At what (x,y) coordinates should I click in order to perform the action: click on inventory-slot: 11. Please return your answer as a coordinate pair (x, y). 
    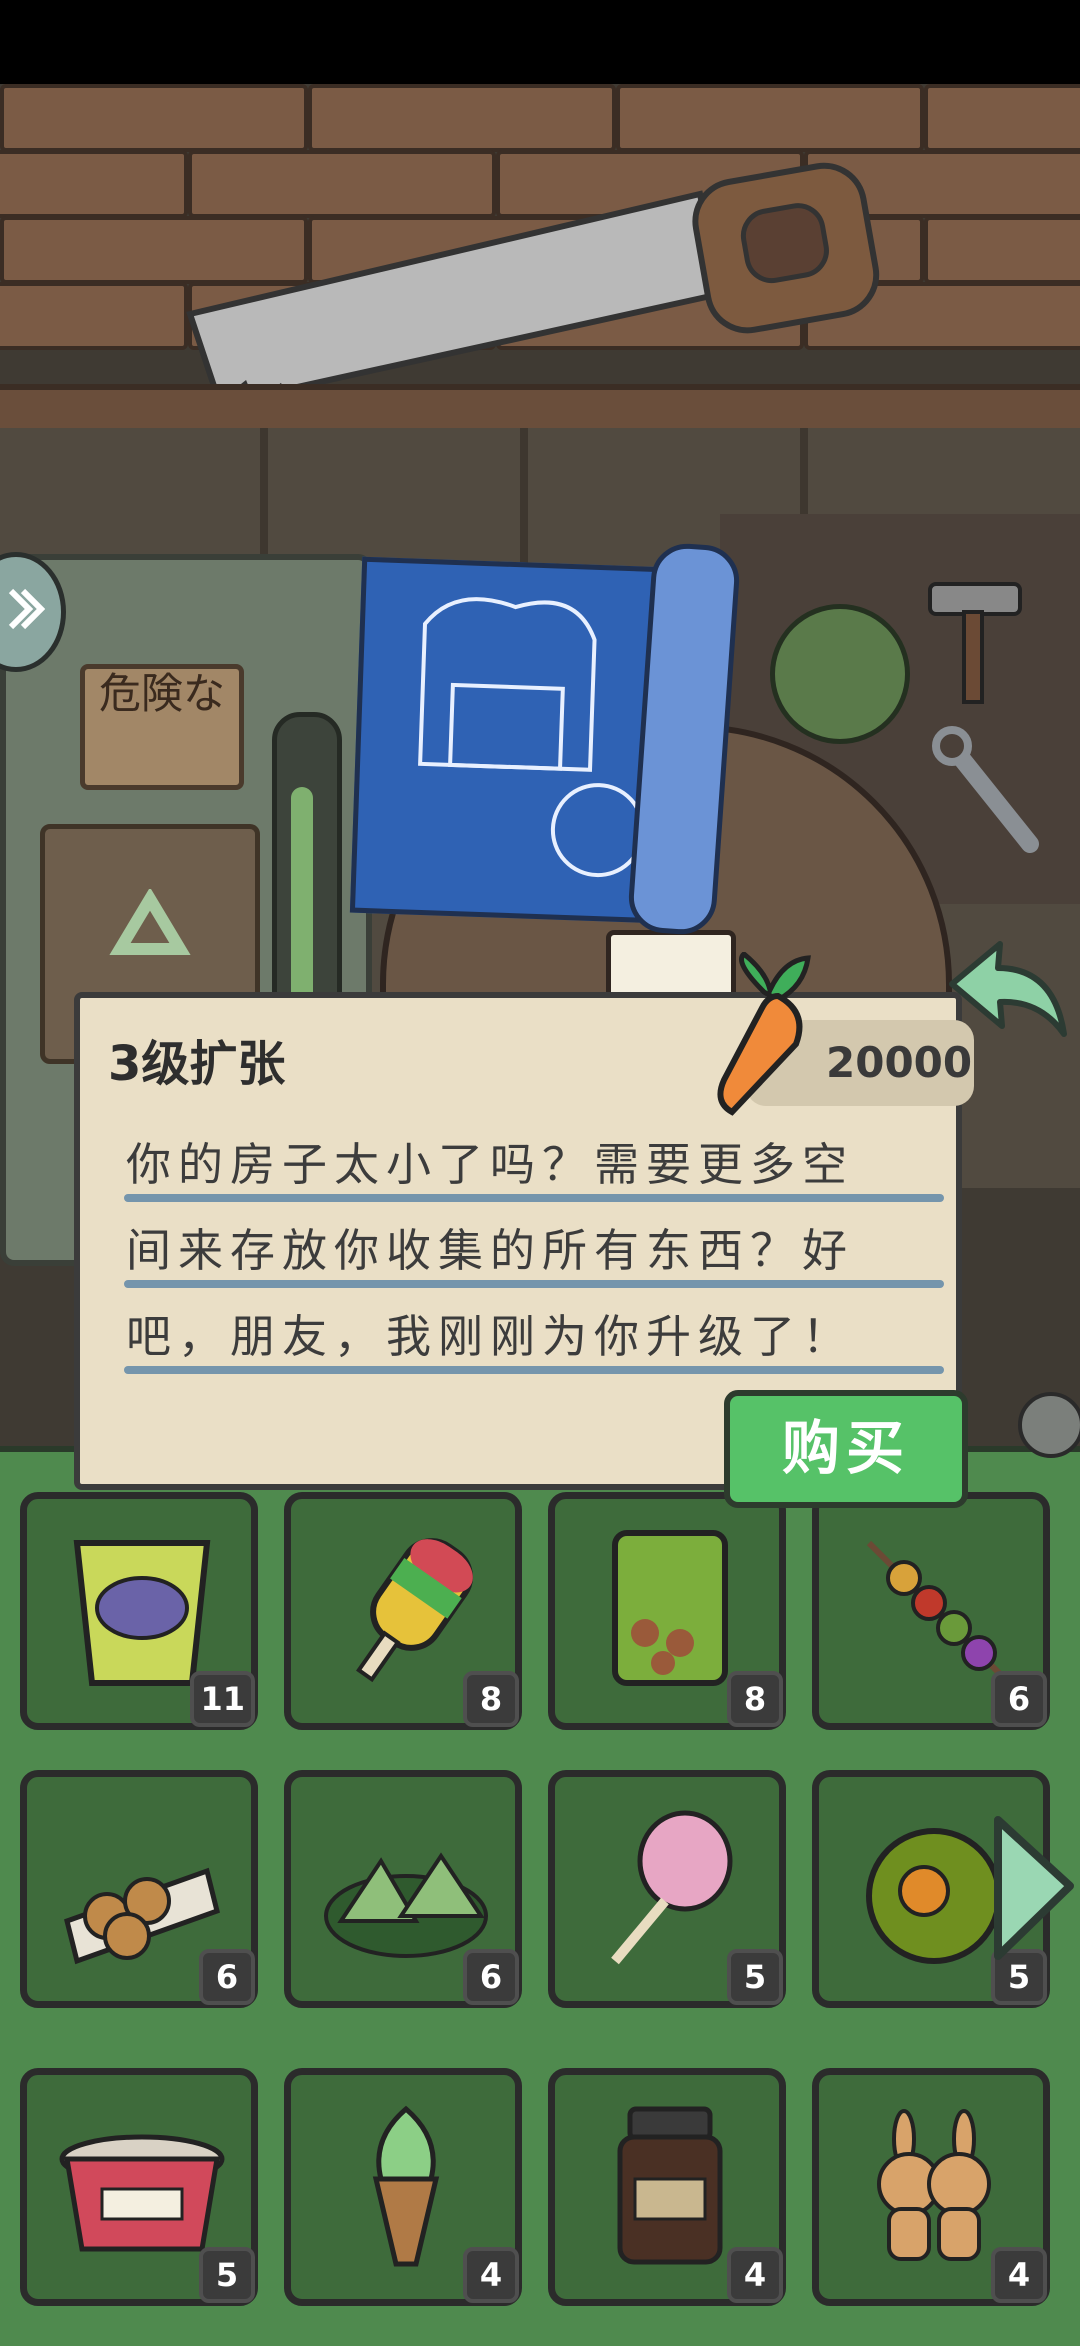
    Looking at the image, I should click on (139, 1611).